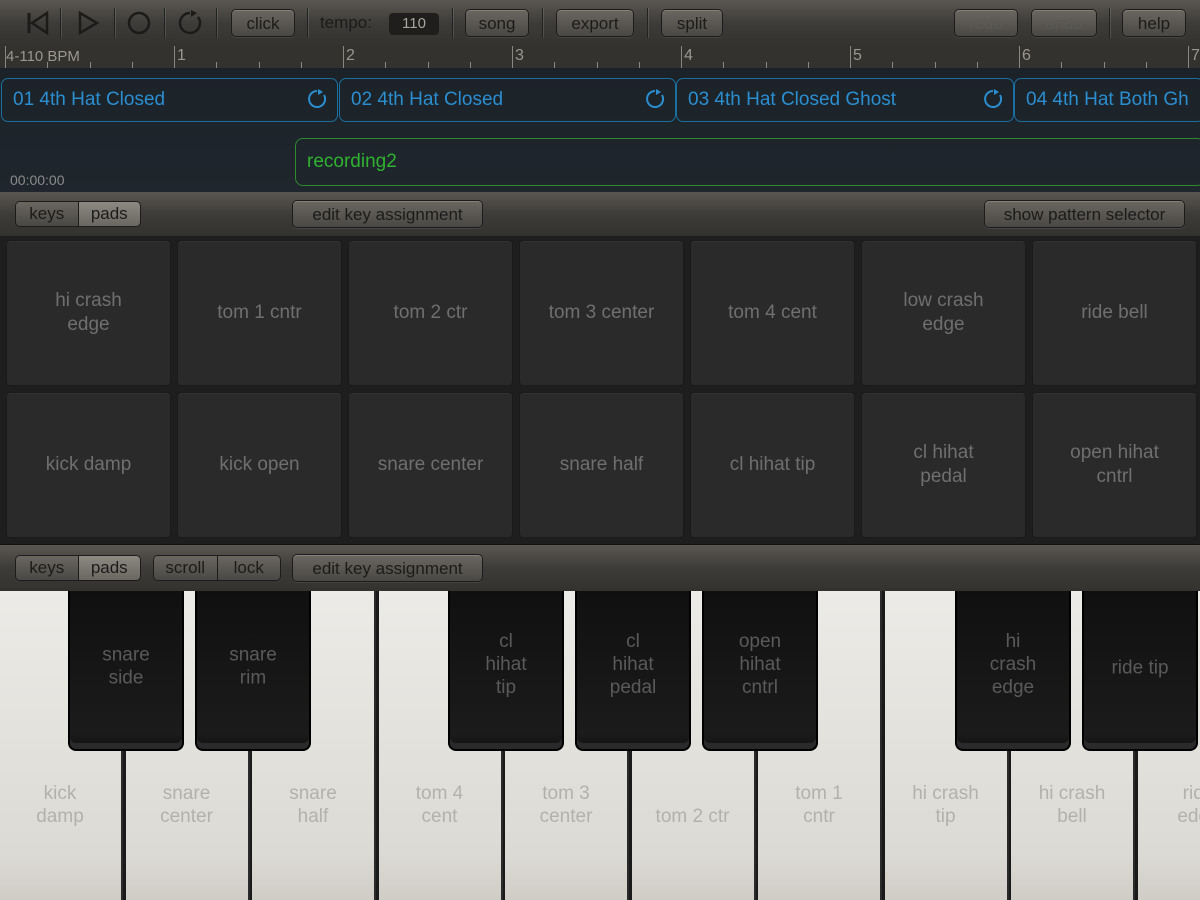 The height and width of the screenshot is (900, 1200). I want to click on ruler-bar-number: 1, so click(181, 55).